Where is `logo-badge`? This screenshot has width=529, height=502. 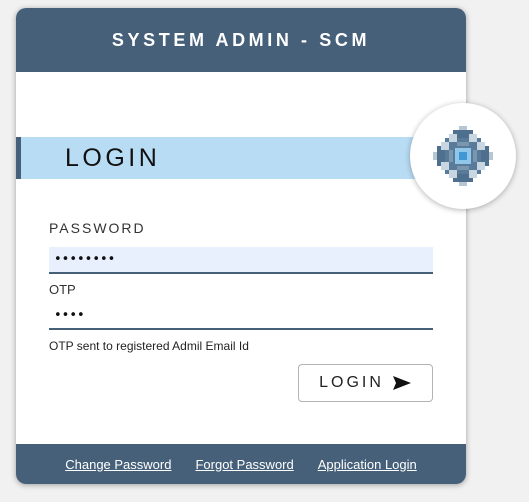 logo-badge is located at coordinates (463, 156).